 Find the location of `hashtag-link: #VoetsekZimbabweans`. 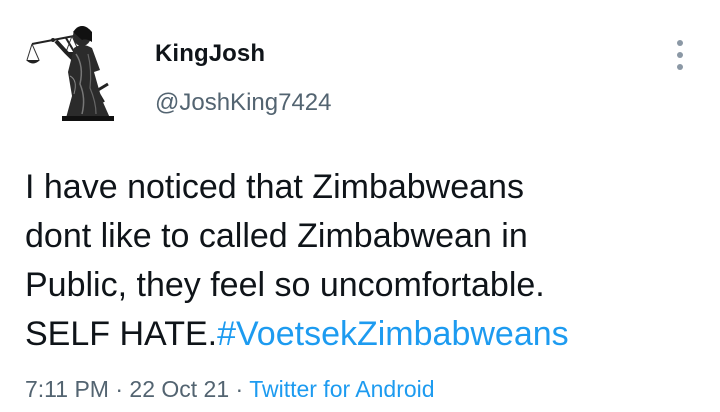

hashtag-link: #VoetsekZimbabweans is located at coordinates (393, 334).